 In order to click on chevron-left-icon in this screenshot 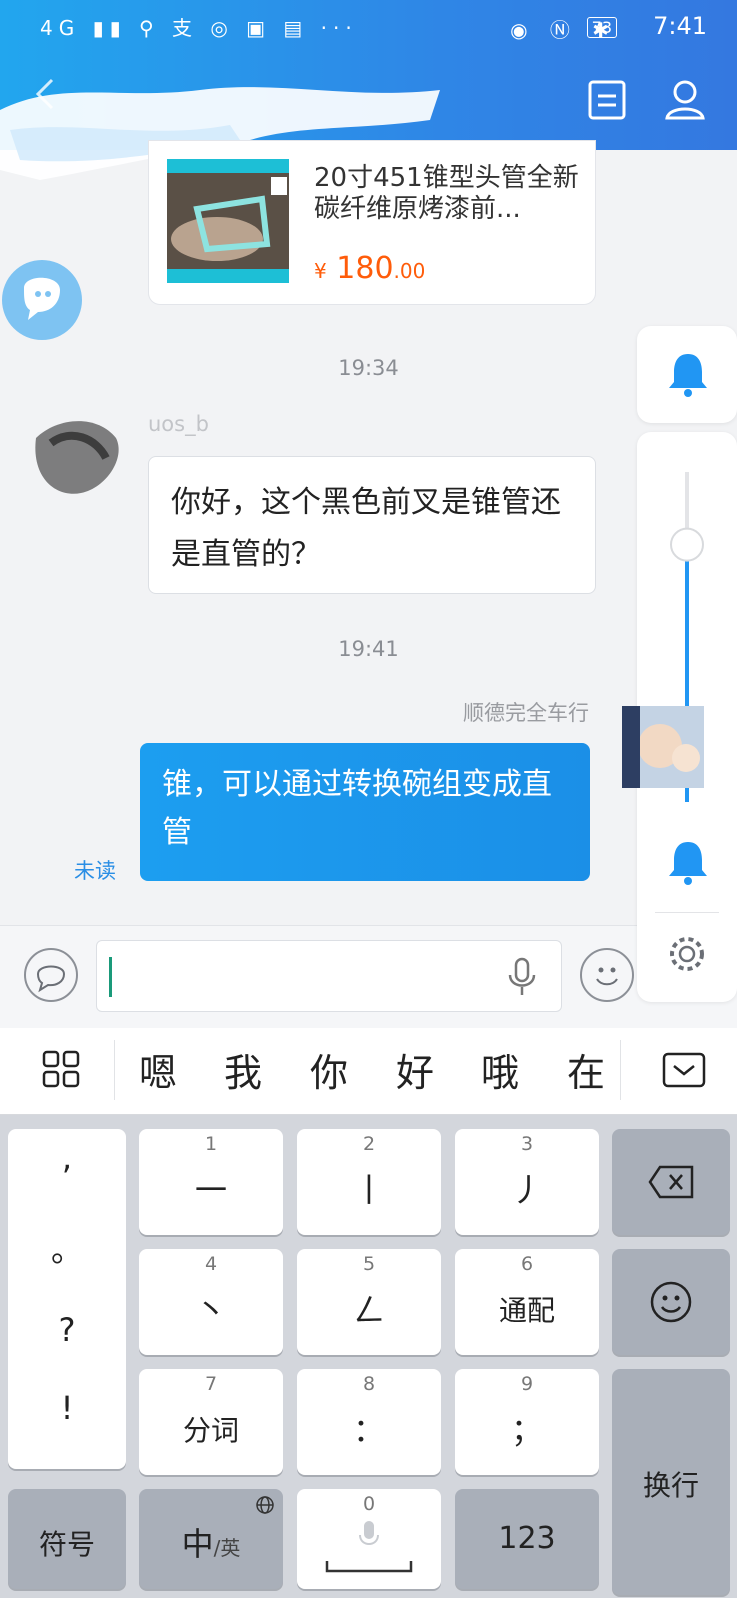, I will do `click(44, 94)`.